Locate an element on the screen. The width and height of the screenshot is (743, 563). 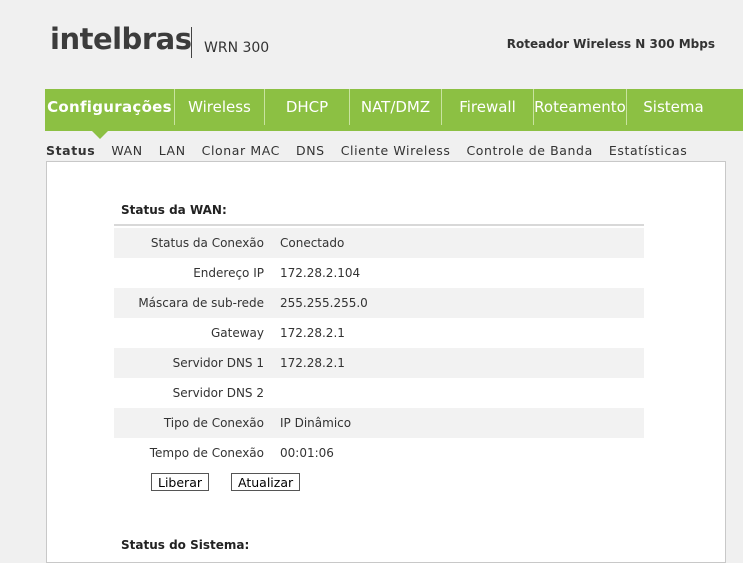
refresh-button: Atualizar is located at coordinates (266, 482).